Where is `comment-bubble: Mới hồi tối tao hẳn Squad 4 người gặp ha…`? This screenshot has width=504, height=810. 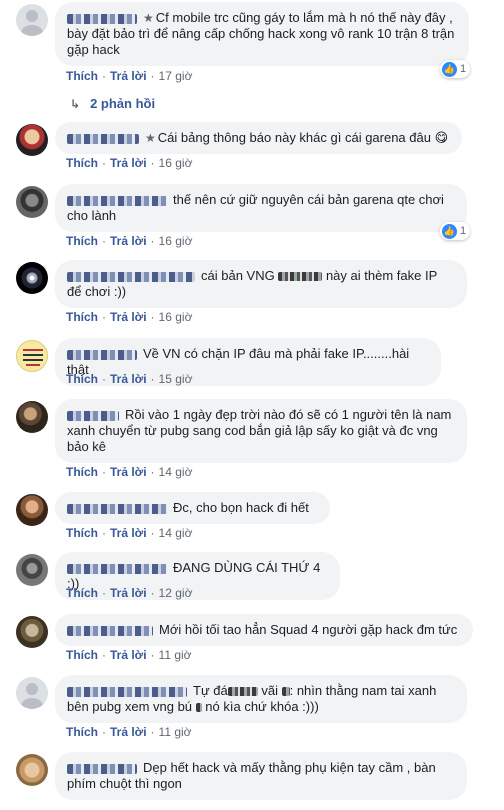
comment-bubble: Mới hồi tối tao hẳn Squad 4 người gặp ha… is located at coordinates (264, 630).